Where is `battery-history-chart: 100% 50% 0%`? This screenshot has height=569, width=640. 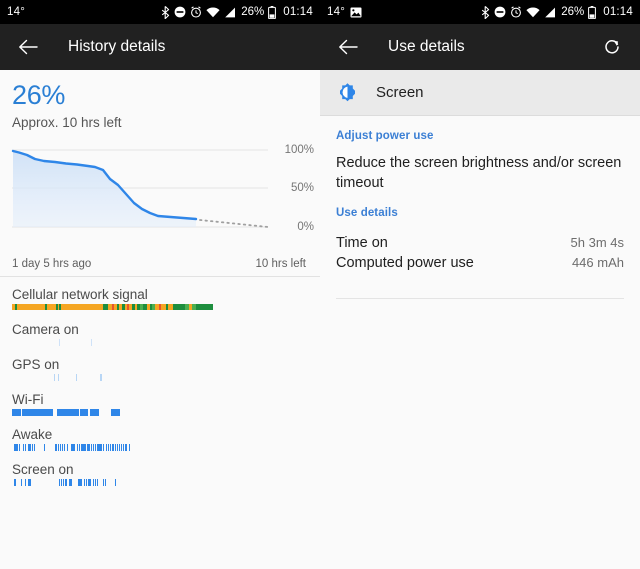
battery-history-chart: 100% 50% 0% is located at coordinates (160, 198).